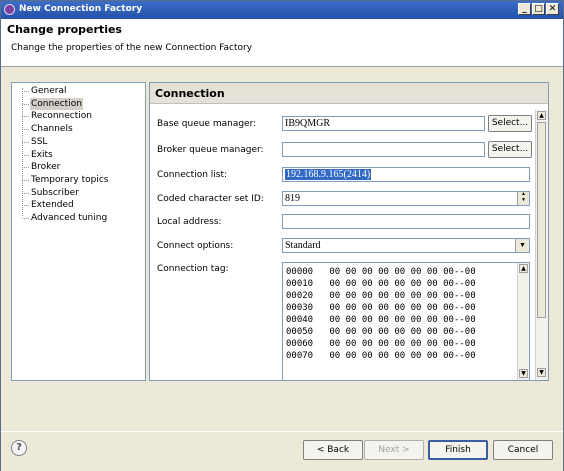  I want to click on hex-row: 00070 00 00 00 00 00 00 00 00--00, so click(381, 356).